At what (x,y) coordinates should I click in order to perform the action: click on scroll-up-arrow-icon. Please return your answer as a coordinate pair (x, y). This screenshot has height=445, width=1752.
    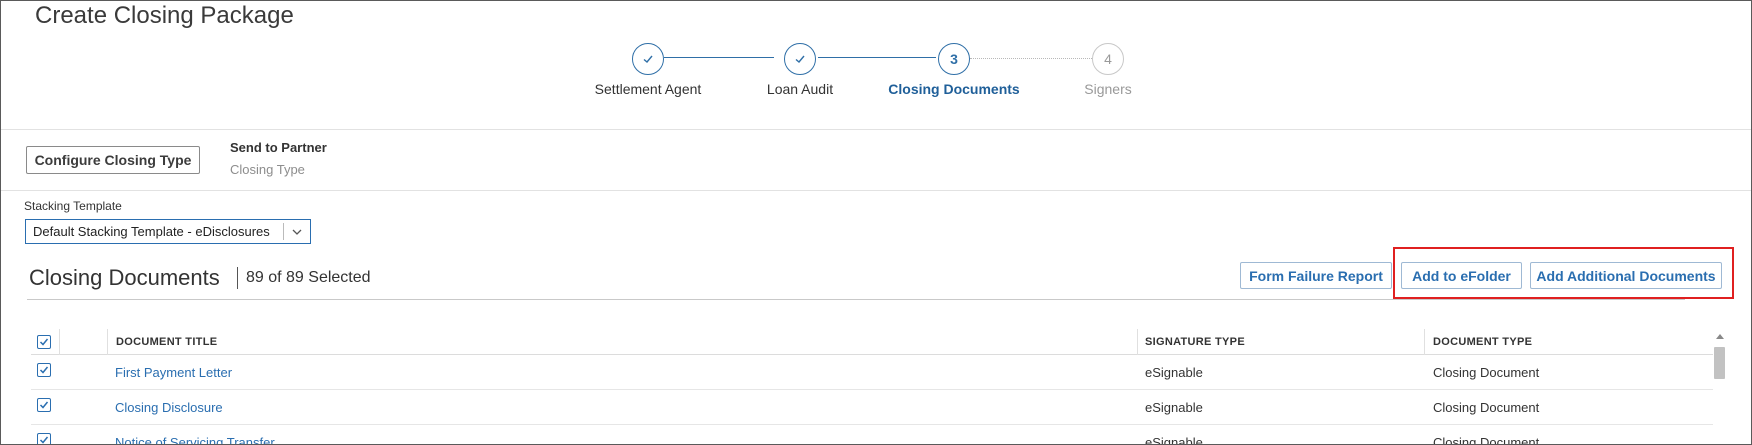
    Looking at the image, I should click on (1720, 336).